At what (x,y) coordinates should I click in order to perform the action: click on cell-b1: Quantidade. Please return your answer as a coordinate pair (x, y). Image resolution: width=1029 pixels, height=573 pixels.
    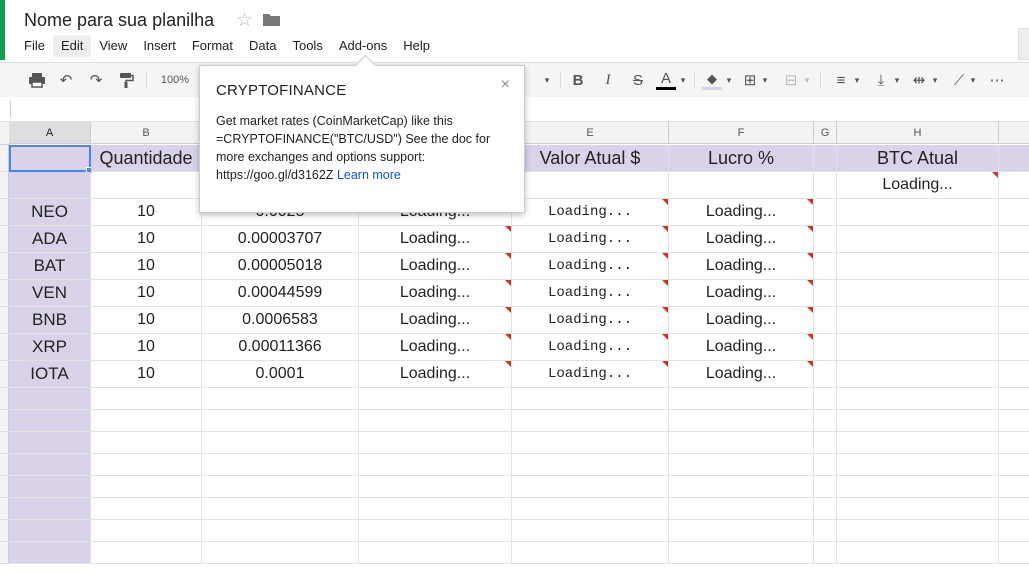
    Looking at the image, I should click on (146, 158).